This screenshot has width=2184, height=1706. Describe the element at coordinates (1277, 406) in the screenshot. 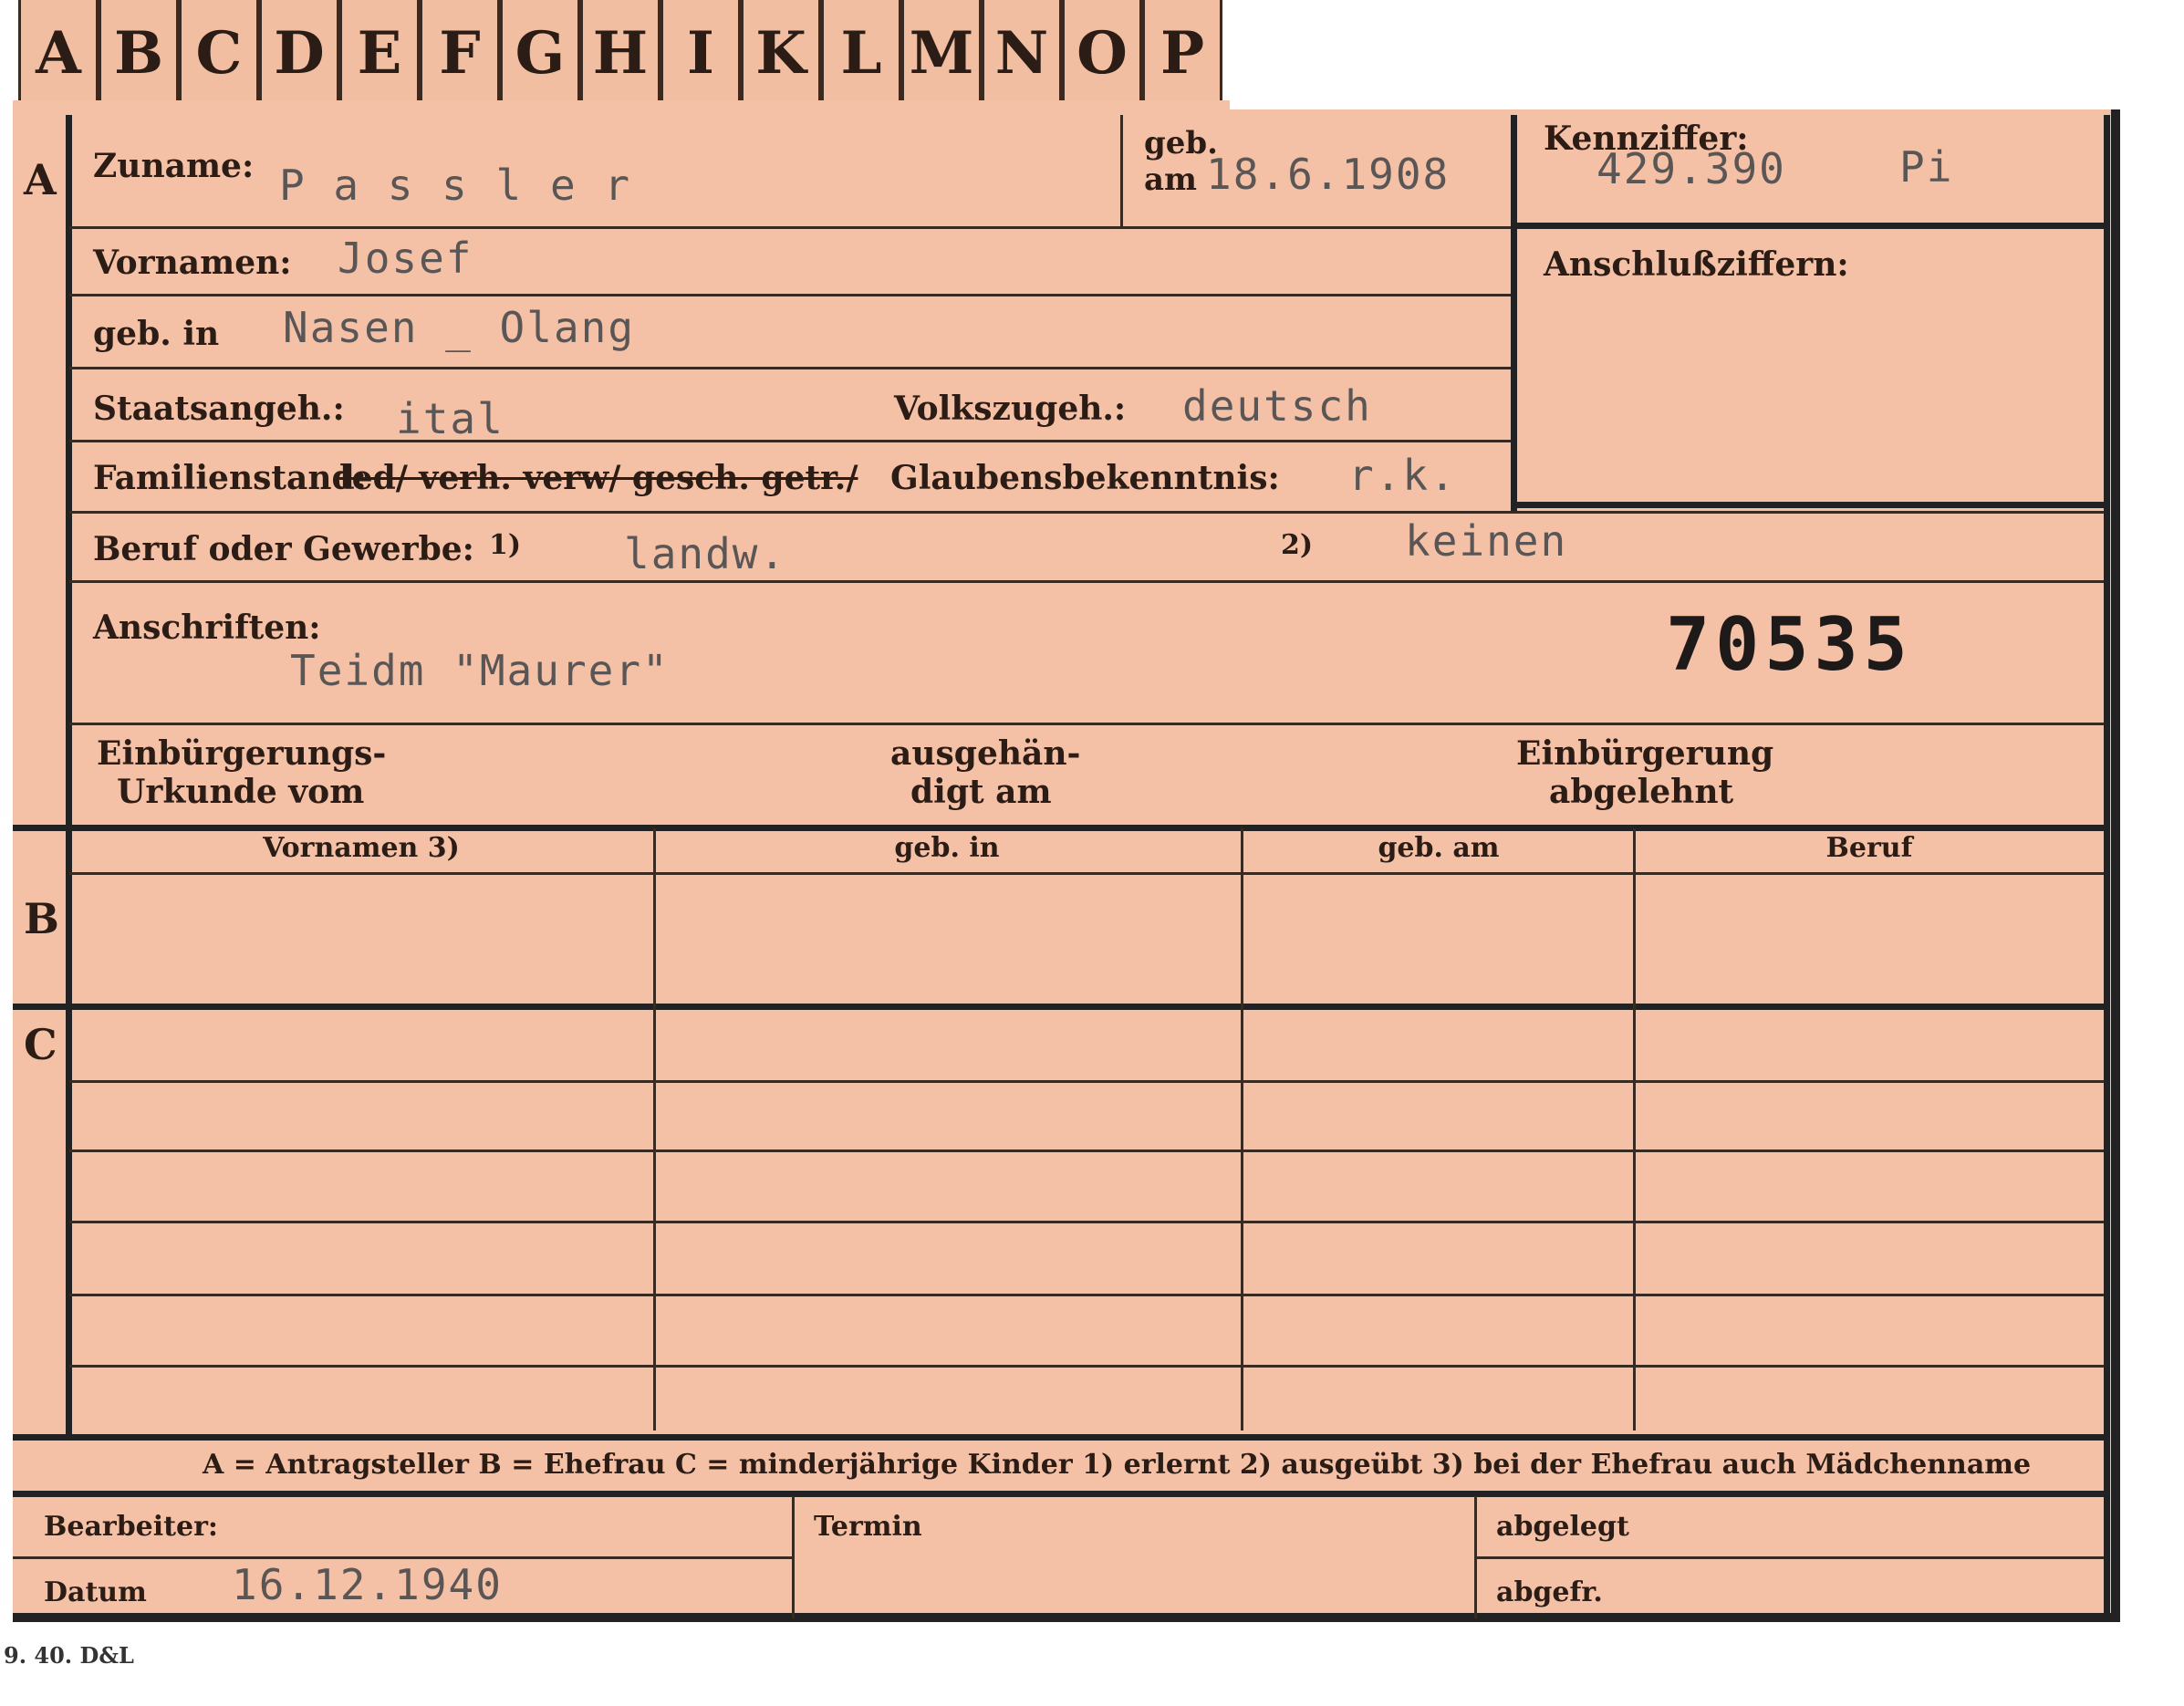

I see `volkszugeh-value: deutsch` at that location.